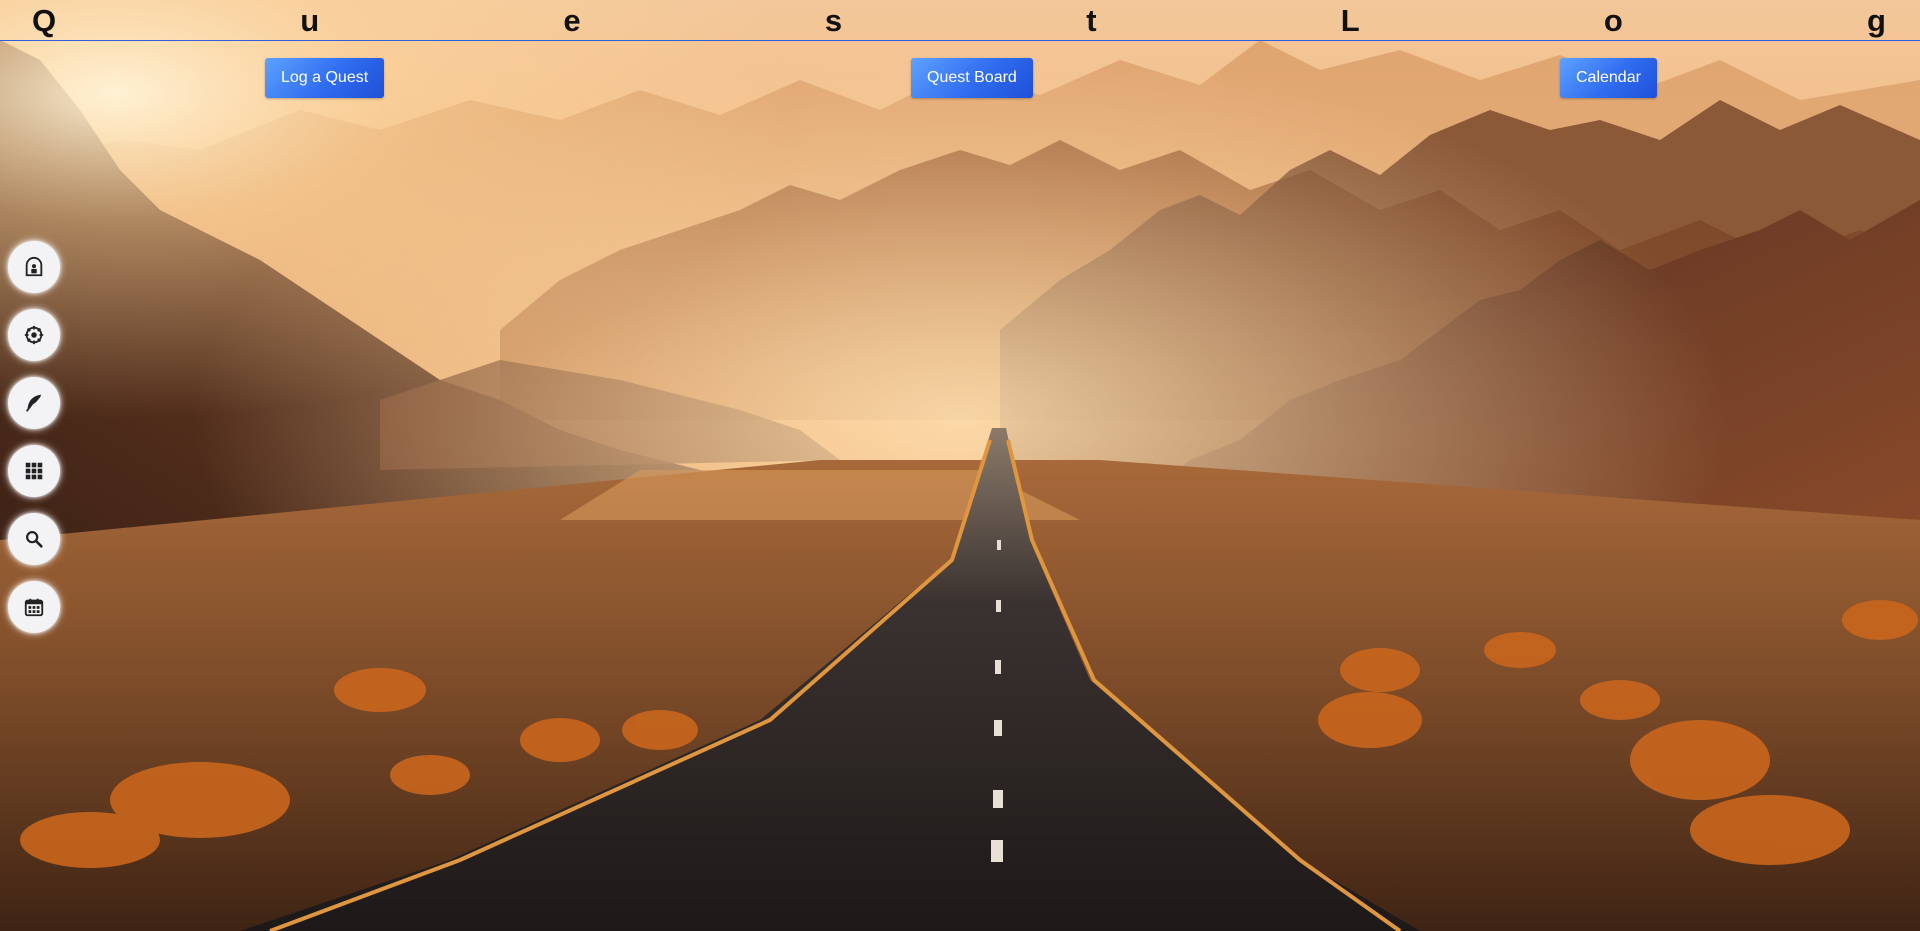  I want to click on search-button, so click(34, 539).